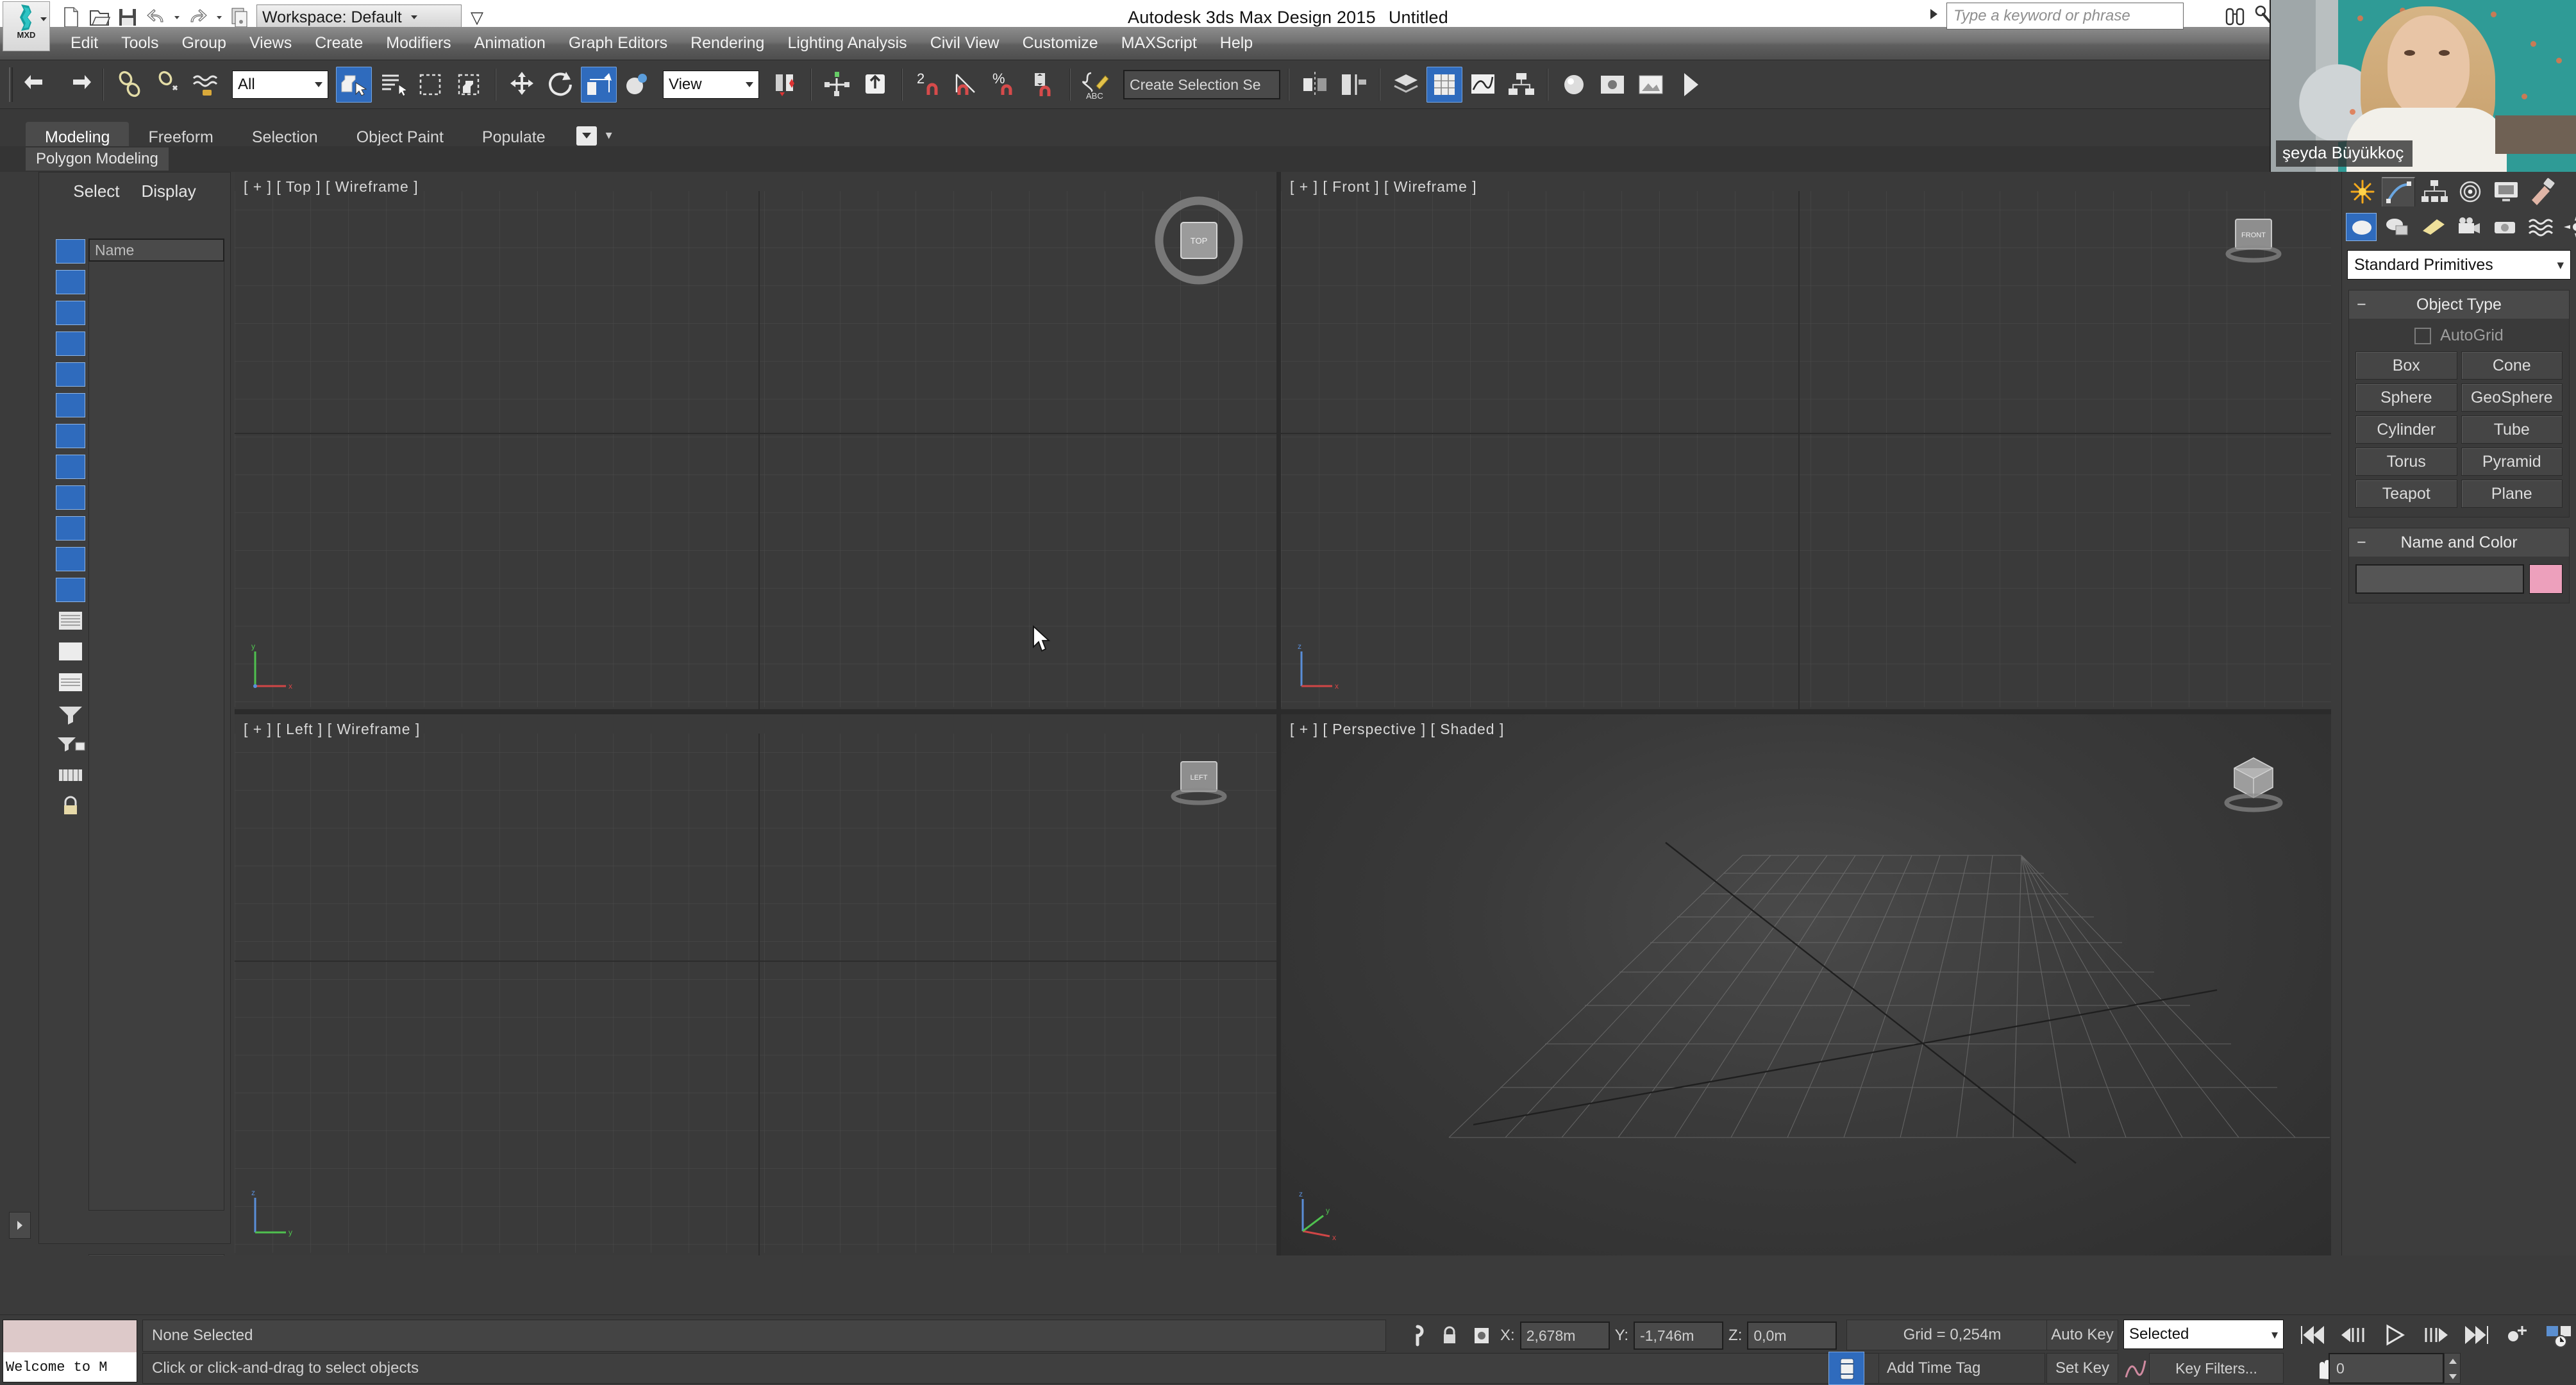  What do you see at coordinates (70, 497) in the screenshot?
I see `scene-explorer-bone-icon` at bounding box center [70, 497].